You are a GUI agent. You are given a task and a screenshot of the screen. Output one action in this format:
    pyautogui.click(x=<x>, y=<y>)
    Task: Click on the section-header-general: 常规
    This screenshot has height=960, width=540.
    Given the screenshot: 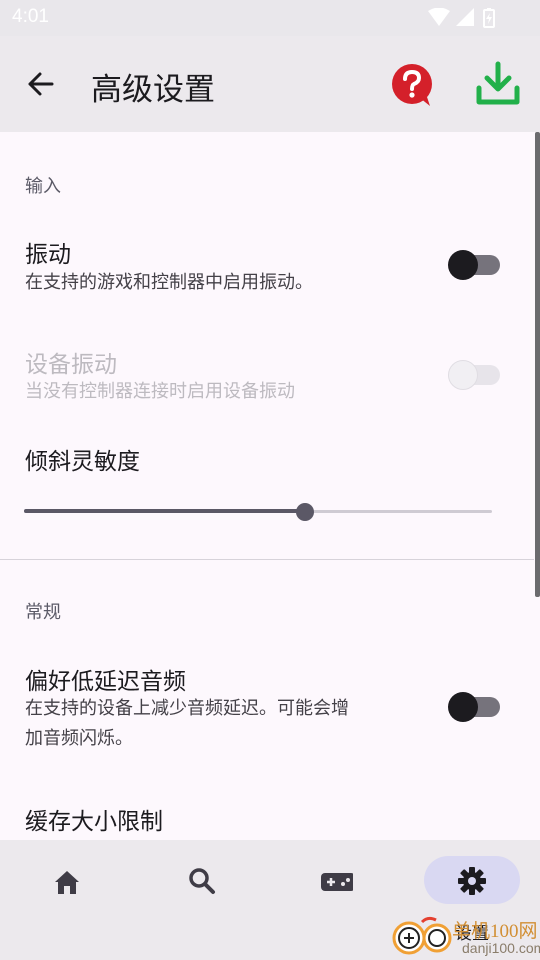 What is the action you would take?
    pyautogui.click(x=43, y=612)
    